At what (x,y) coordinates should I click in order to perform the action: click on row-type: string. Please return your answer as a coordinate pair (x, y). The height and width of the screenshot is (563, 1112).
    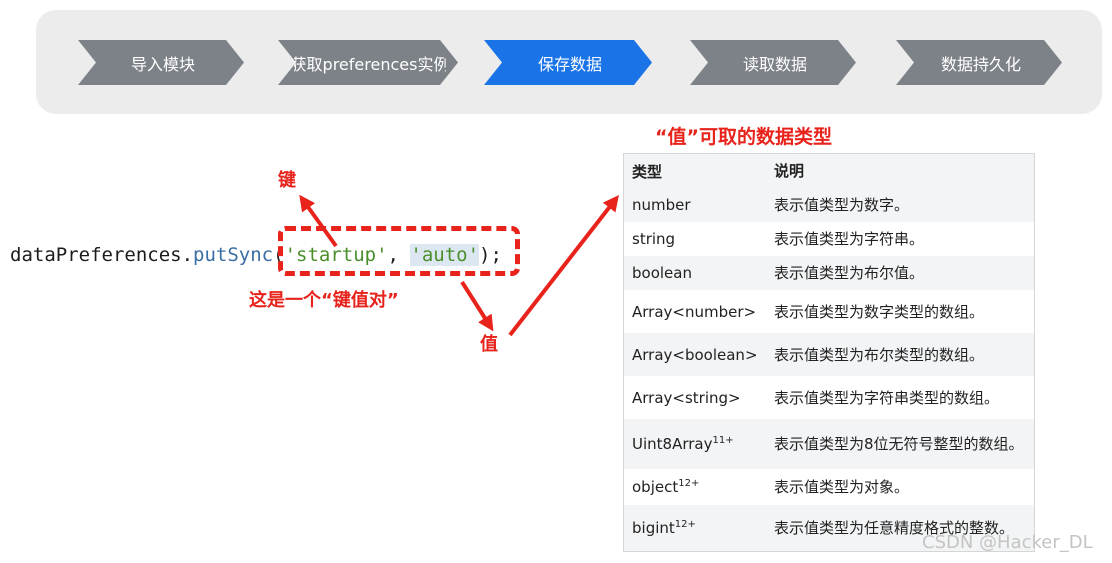
    Looking at the image, I should click on (699, 239).